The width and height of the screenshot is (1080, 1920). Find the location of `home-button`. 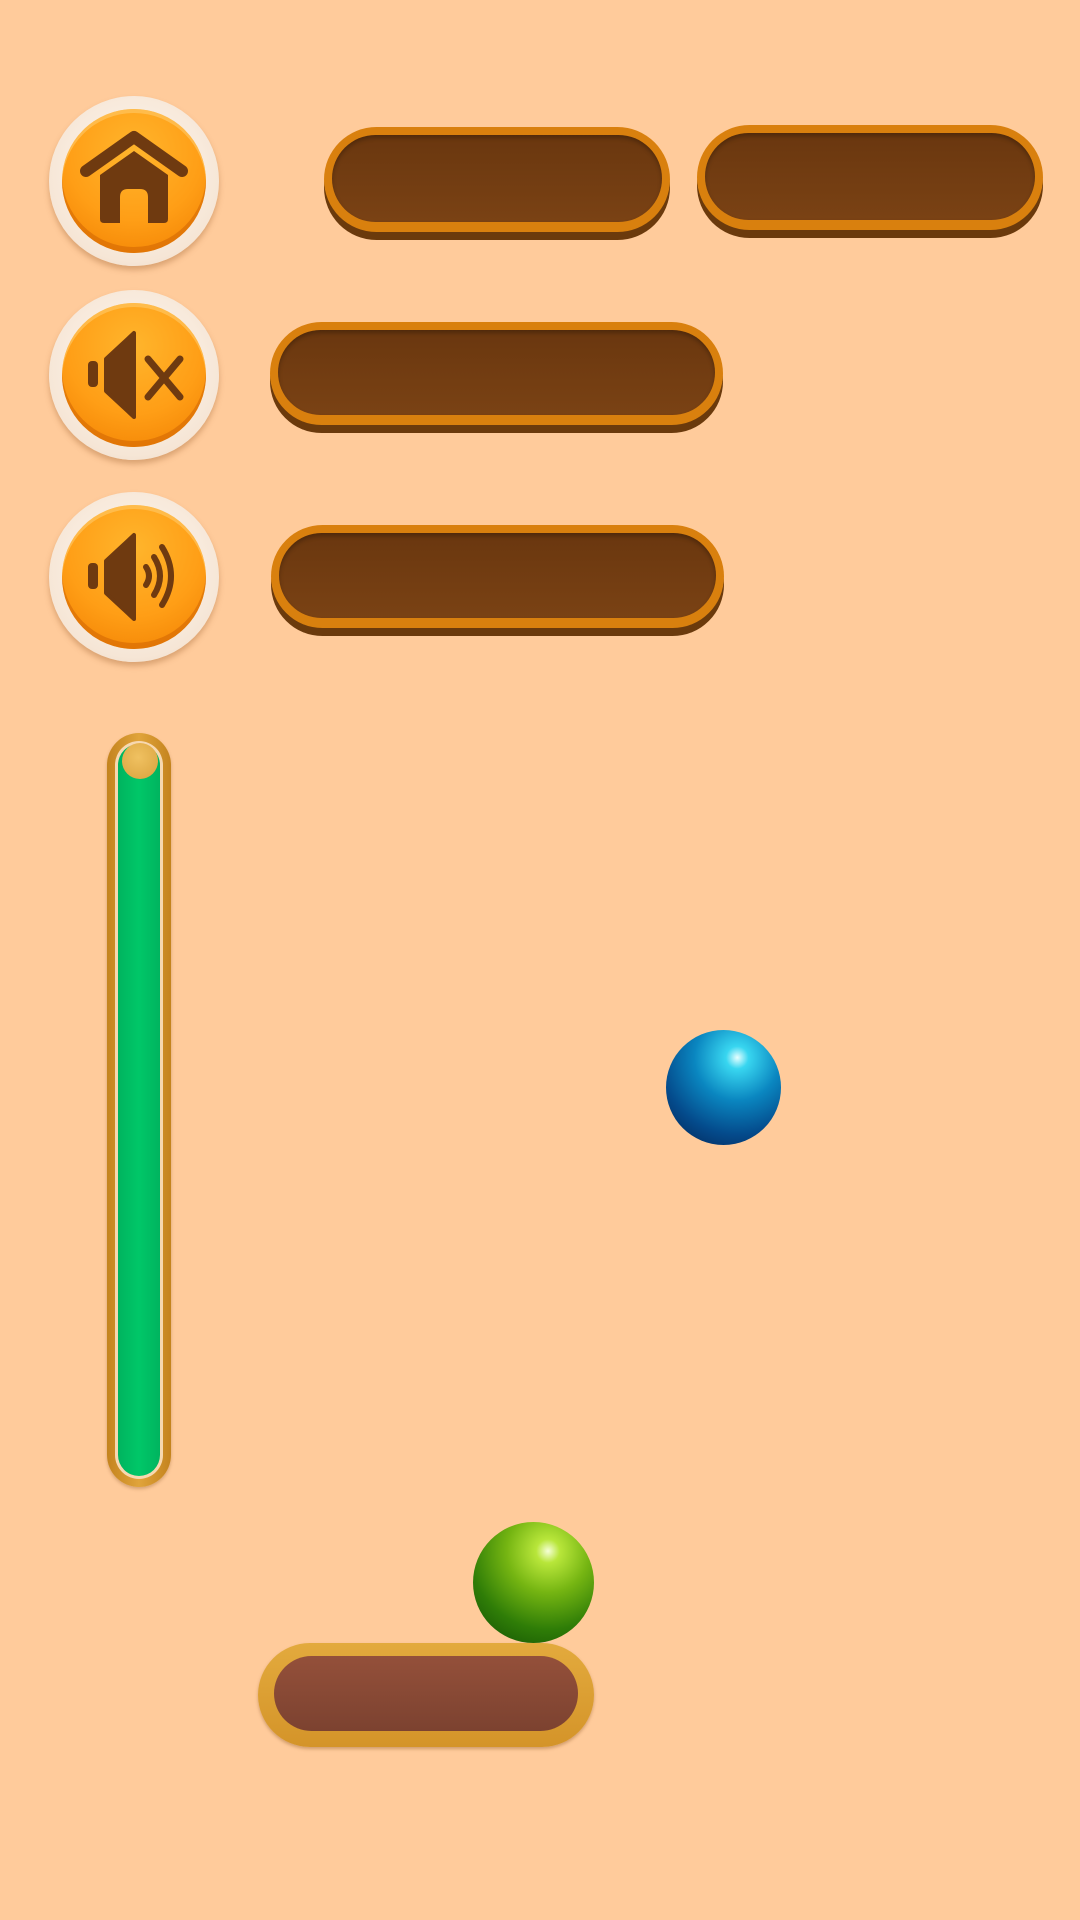

home-button is located at coordinates (134, 181).